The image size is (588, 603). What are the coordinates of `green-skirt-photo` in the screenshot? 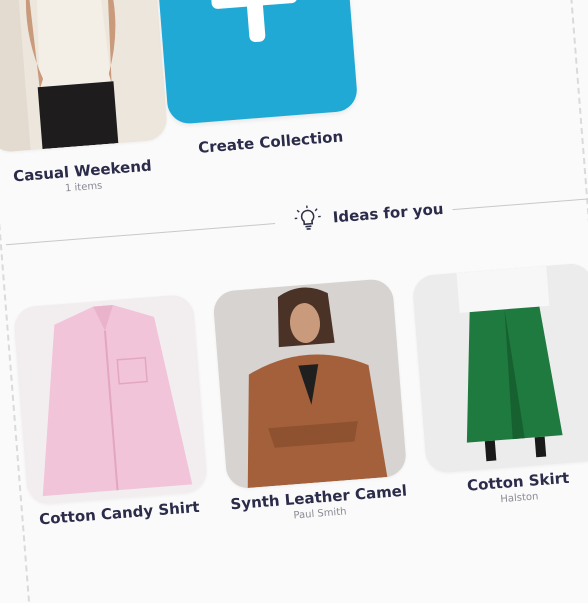 It's located at (500, 368).